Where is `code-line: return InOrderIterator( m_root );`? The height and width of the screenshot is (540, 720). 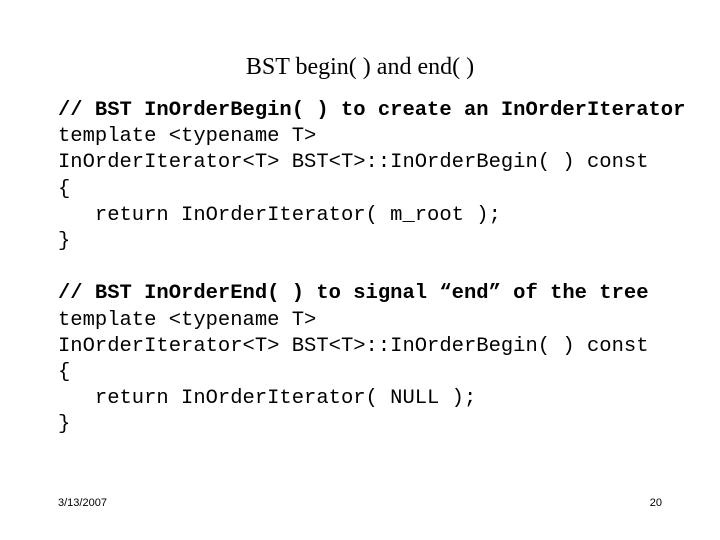 code-line: return InOrderIterator( m_root ); is located at coordinates (279, 215).